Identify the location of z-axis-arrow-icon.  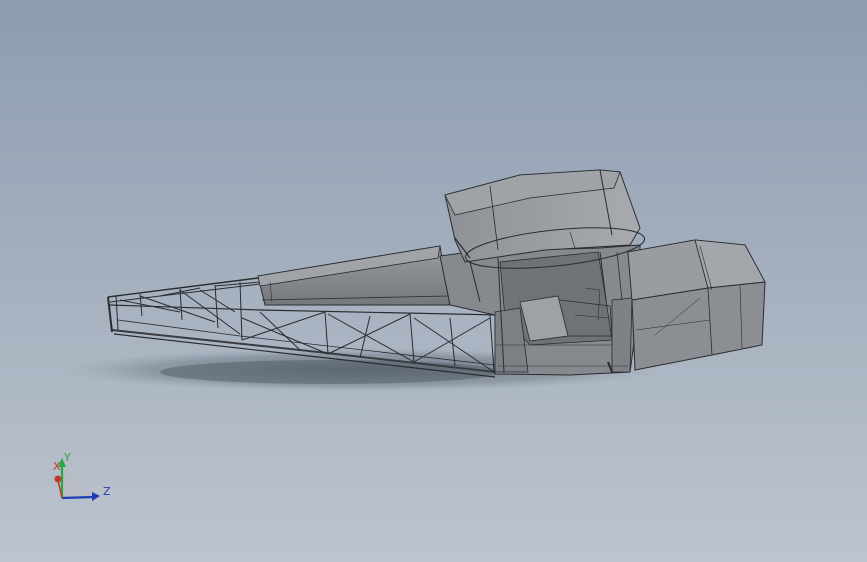
(78, 497).